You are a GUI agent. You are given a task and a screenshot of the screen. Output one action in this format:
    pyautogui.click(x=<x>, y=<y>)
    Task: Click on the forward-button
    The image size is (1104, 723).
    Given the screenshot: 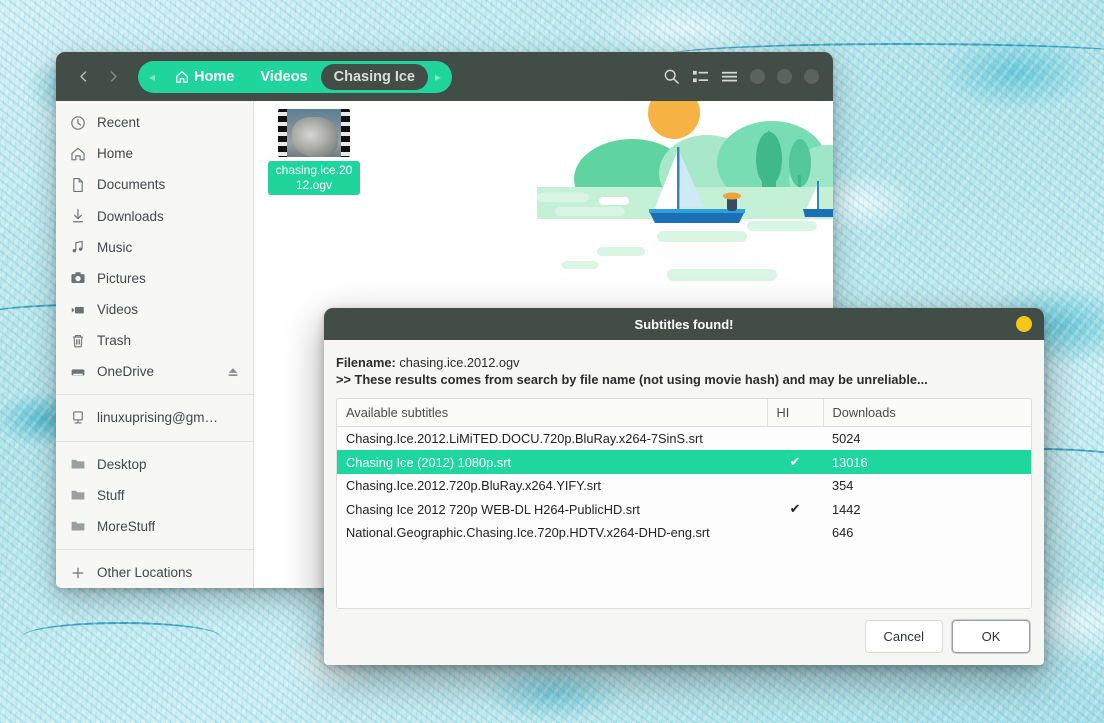 What is the action you would take?
    pyautogui.click(x=113, y=77)
    